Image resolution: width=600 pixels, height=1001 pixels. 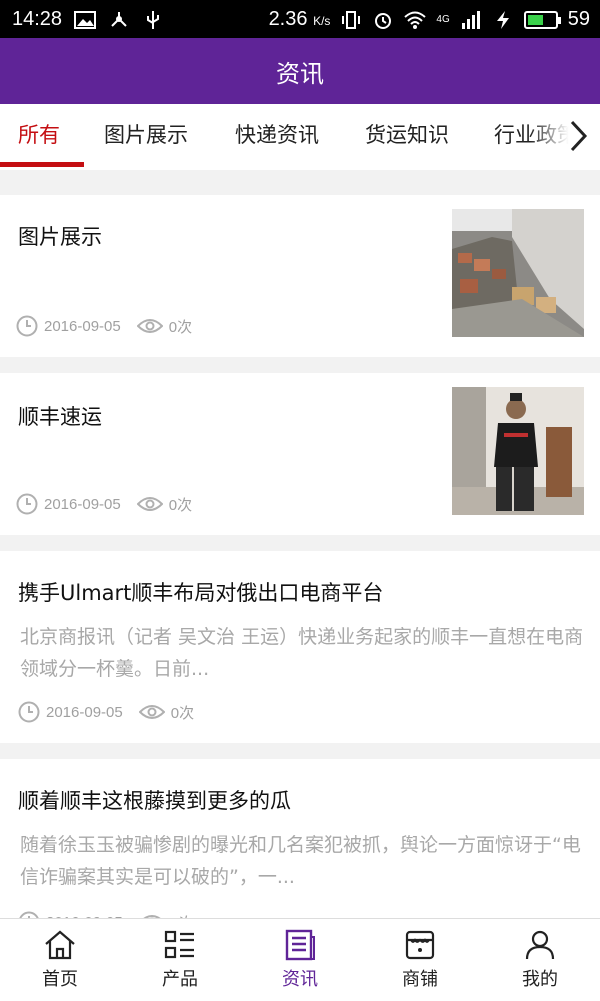 I want to click on tab-pictures: 图片展示, so click(x=146, y=137).